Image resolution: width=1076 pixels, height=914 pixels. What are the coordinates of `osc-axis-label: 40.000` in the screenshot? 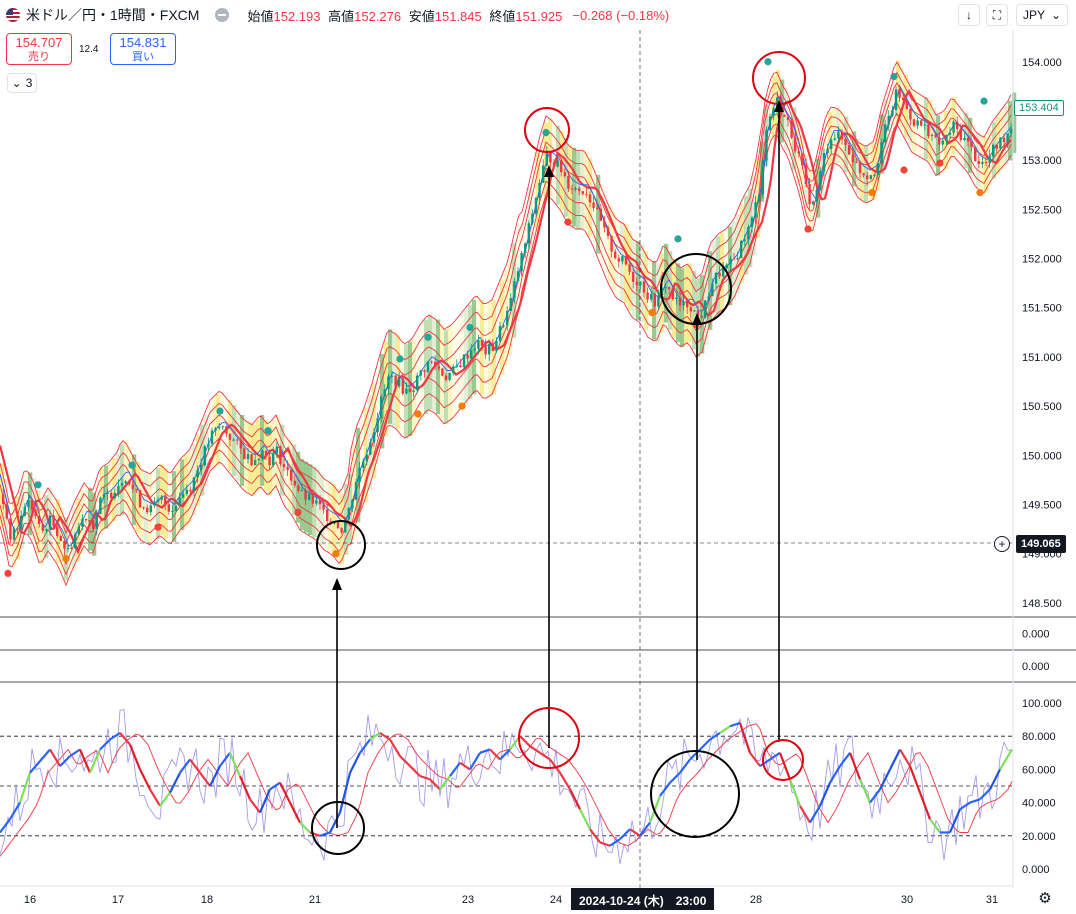 It's located at (1039, 804).